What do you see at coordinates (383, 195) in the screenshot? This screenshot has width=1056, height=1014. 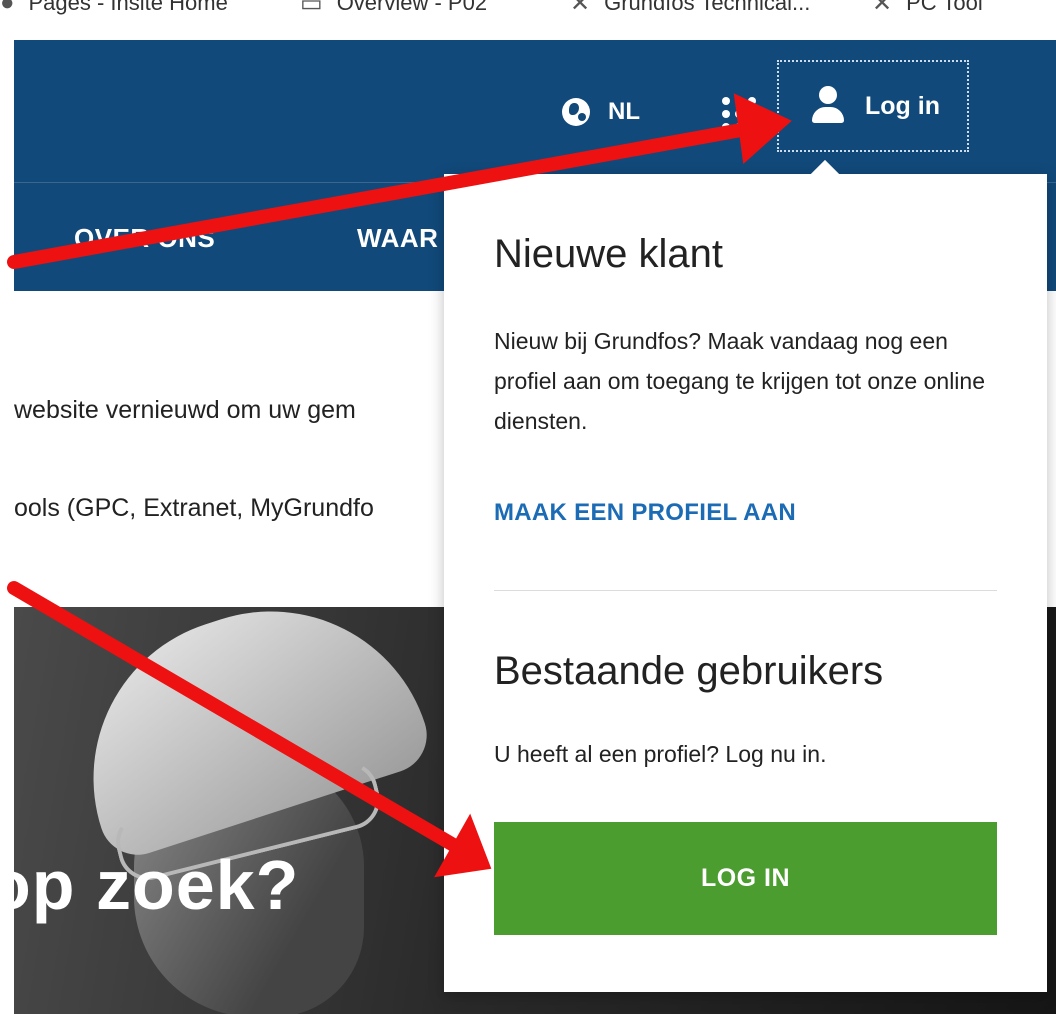 I see `annotation-arrow-to-login-menu` at bounding box center [383, 195].